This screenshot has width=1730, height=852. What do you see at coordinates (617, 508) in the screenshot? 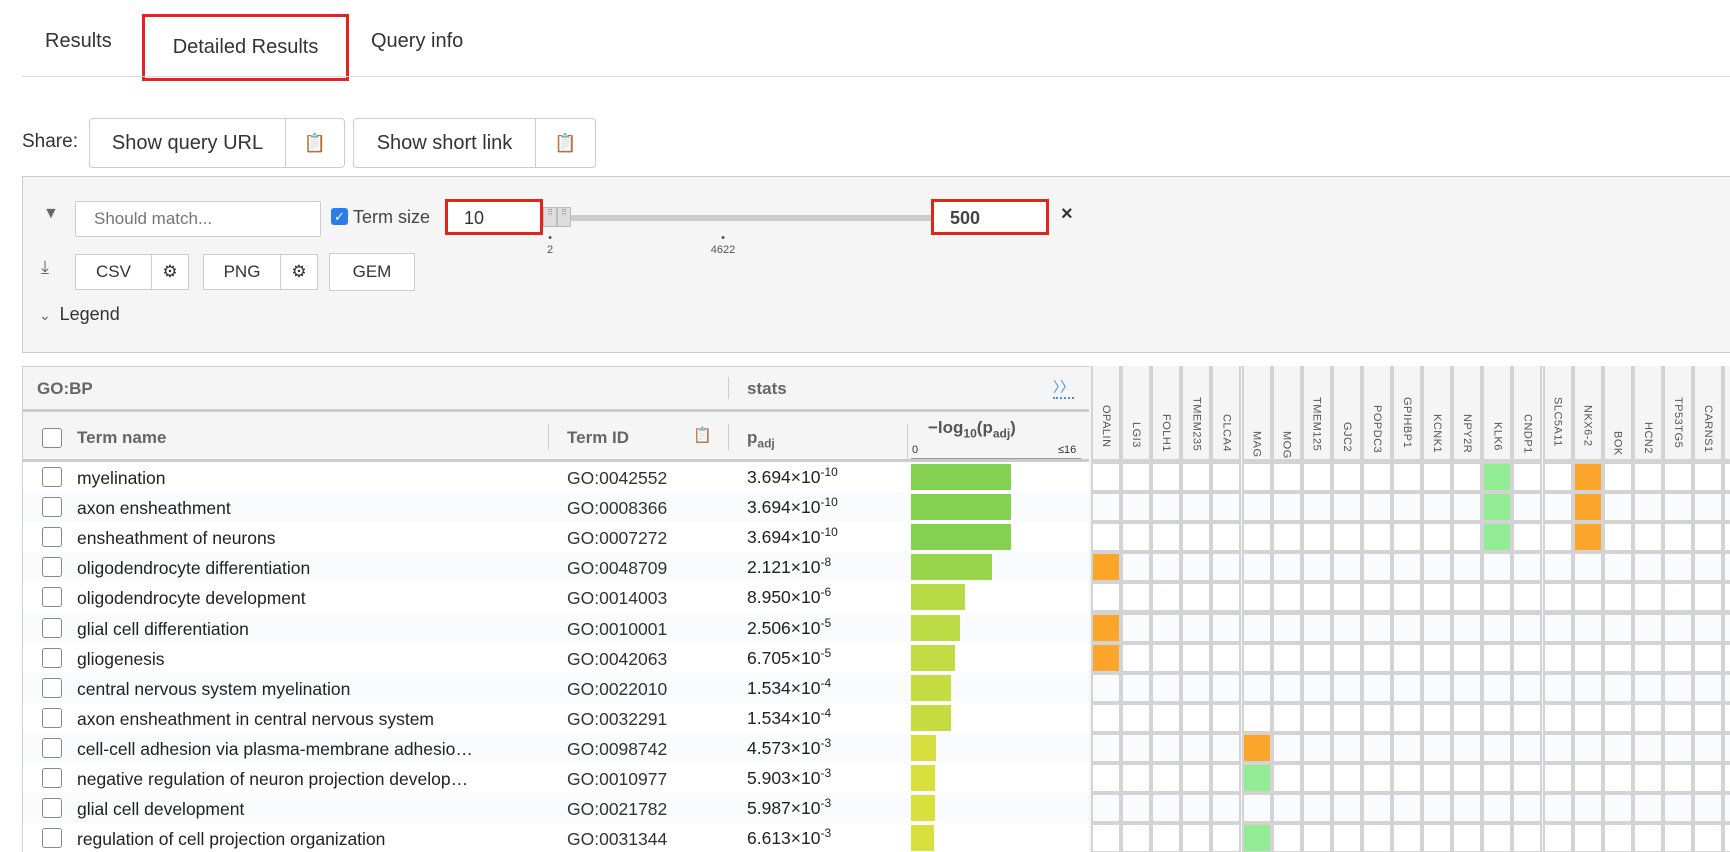
I see `term-id: GO:0008366` at bounding box center [617, 508].